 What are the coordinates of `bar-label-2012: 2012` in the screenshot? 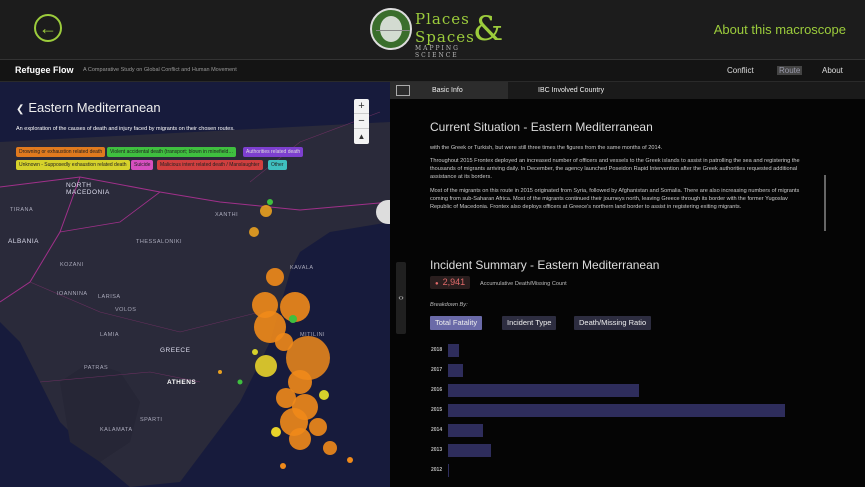 It's located at (437, 470).